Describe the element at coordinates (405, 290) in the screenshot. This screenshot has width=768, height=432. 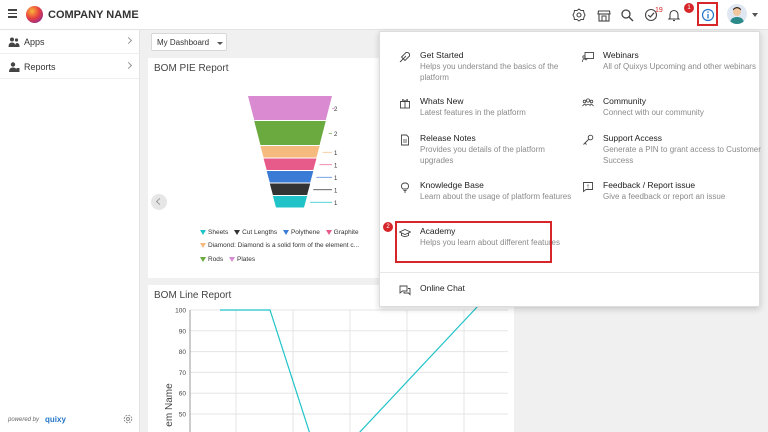
I see `chat-icon` at that location.